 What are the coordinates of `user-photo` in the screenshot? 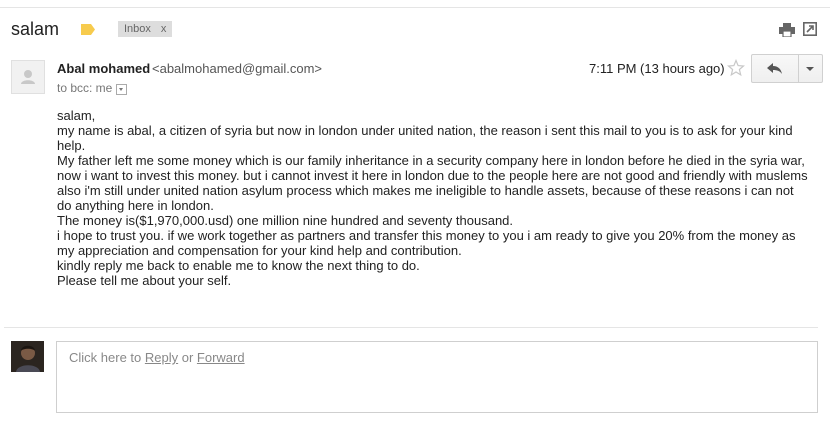 It's located at (27, 356).